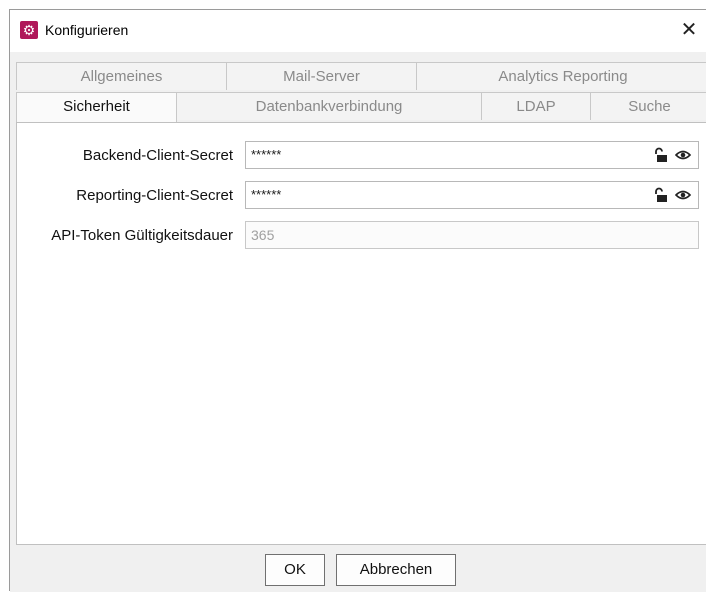 Image resolution: width=706 pixels, height=592 pixels. What do you see at coordinates (154, 195) in the screenshot?
I see `reporting-secret-label: Reporting-Client-Secret` at bounding box center [154, 195].